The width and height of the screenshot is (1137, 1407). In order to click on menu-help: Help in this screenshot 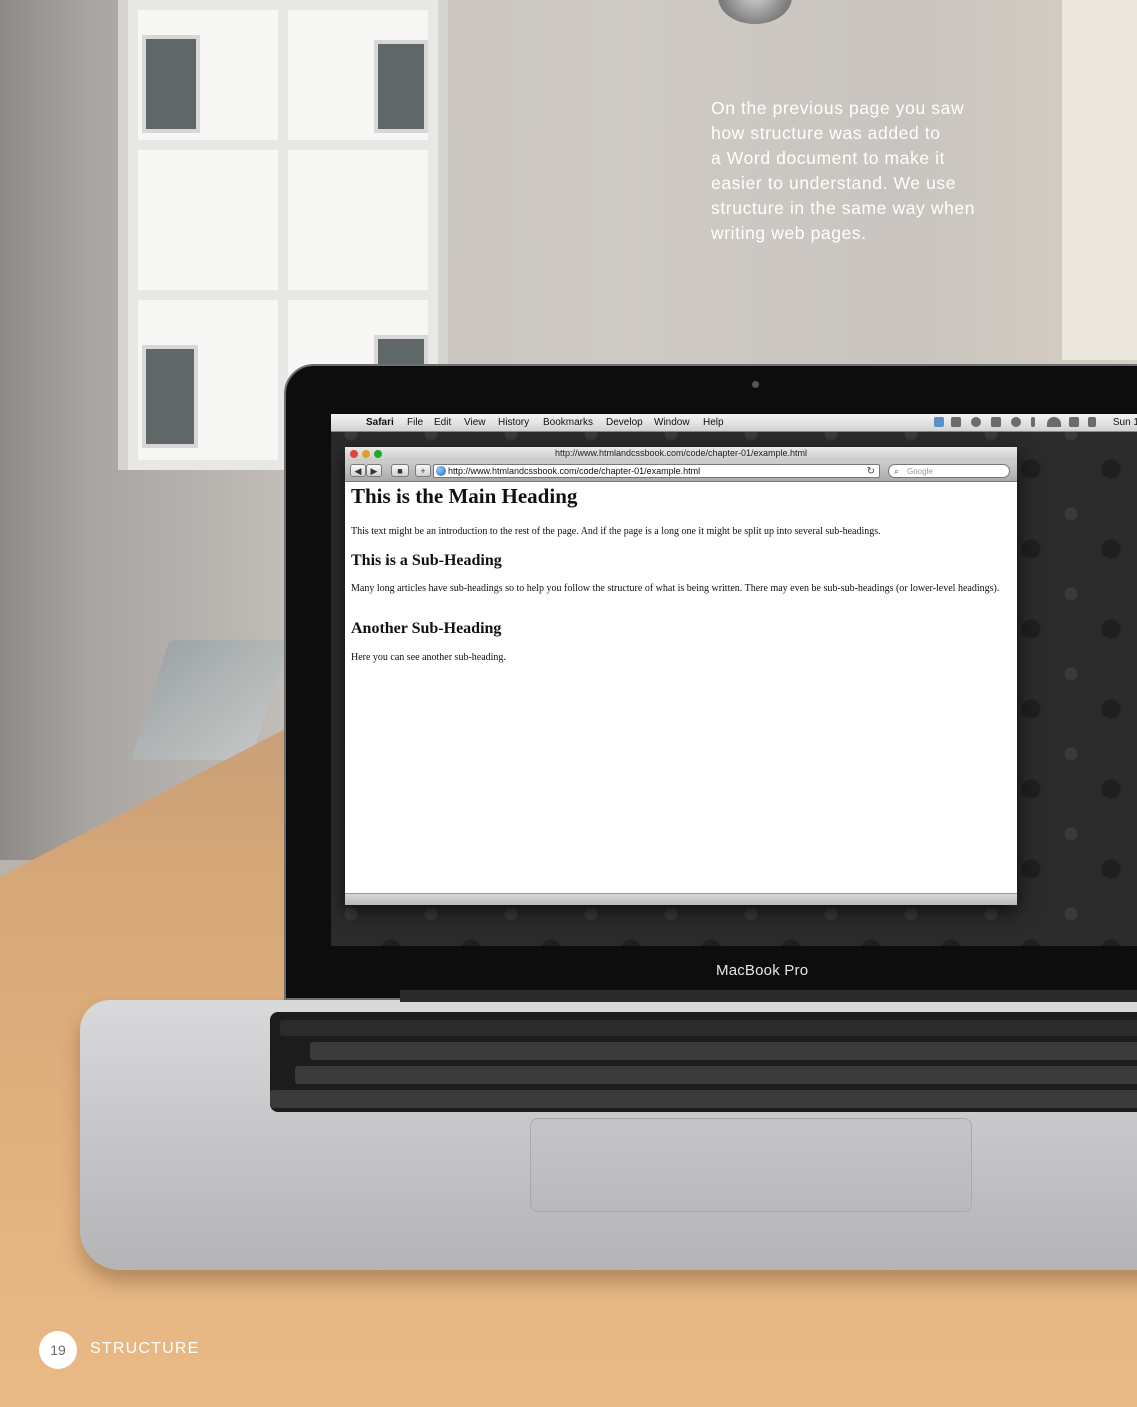, I will do `click(713, 422)`.